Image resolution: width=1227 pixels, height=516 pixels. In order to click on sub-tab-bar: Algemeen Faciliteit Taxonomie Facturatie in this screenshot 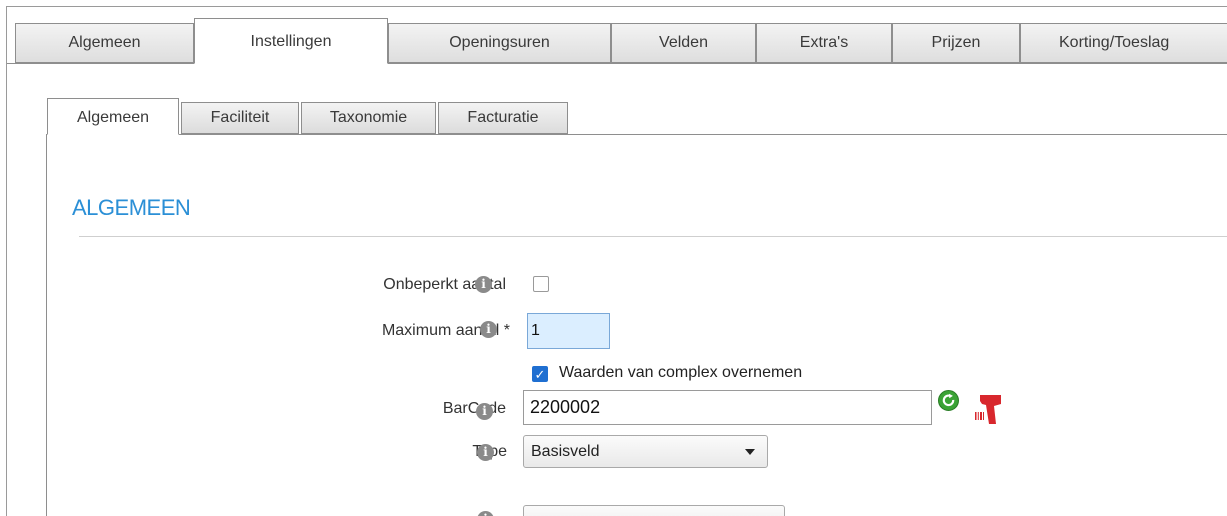, I will do `click(617, 99)`.